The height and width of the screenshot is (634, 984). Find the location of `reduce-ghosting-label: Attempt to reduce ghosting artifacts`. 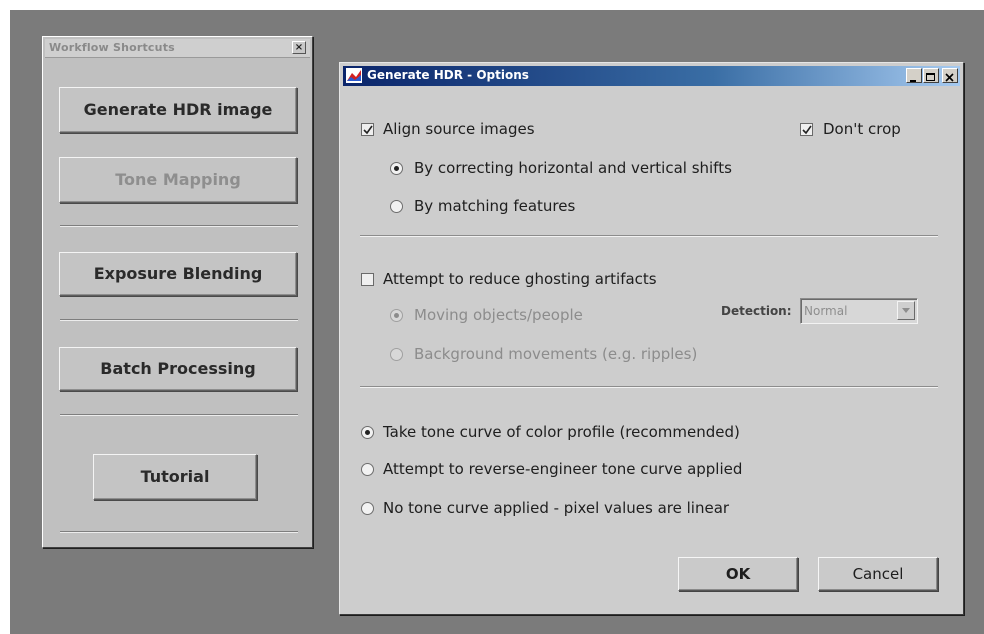

reduce-ghosting-label: Attempt to reduce ghosting artifacts is located at coordinates (520, 279).